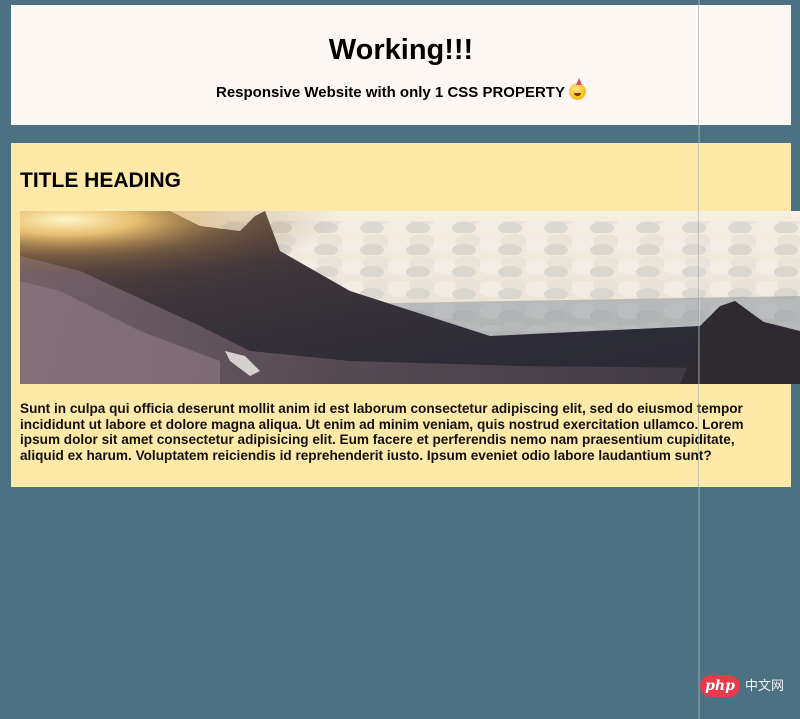  Describe the element at coordinates (698, 359) in the screenshot. I see `guide-line` at that location.